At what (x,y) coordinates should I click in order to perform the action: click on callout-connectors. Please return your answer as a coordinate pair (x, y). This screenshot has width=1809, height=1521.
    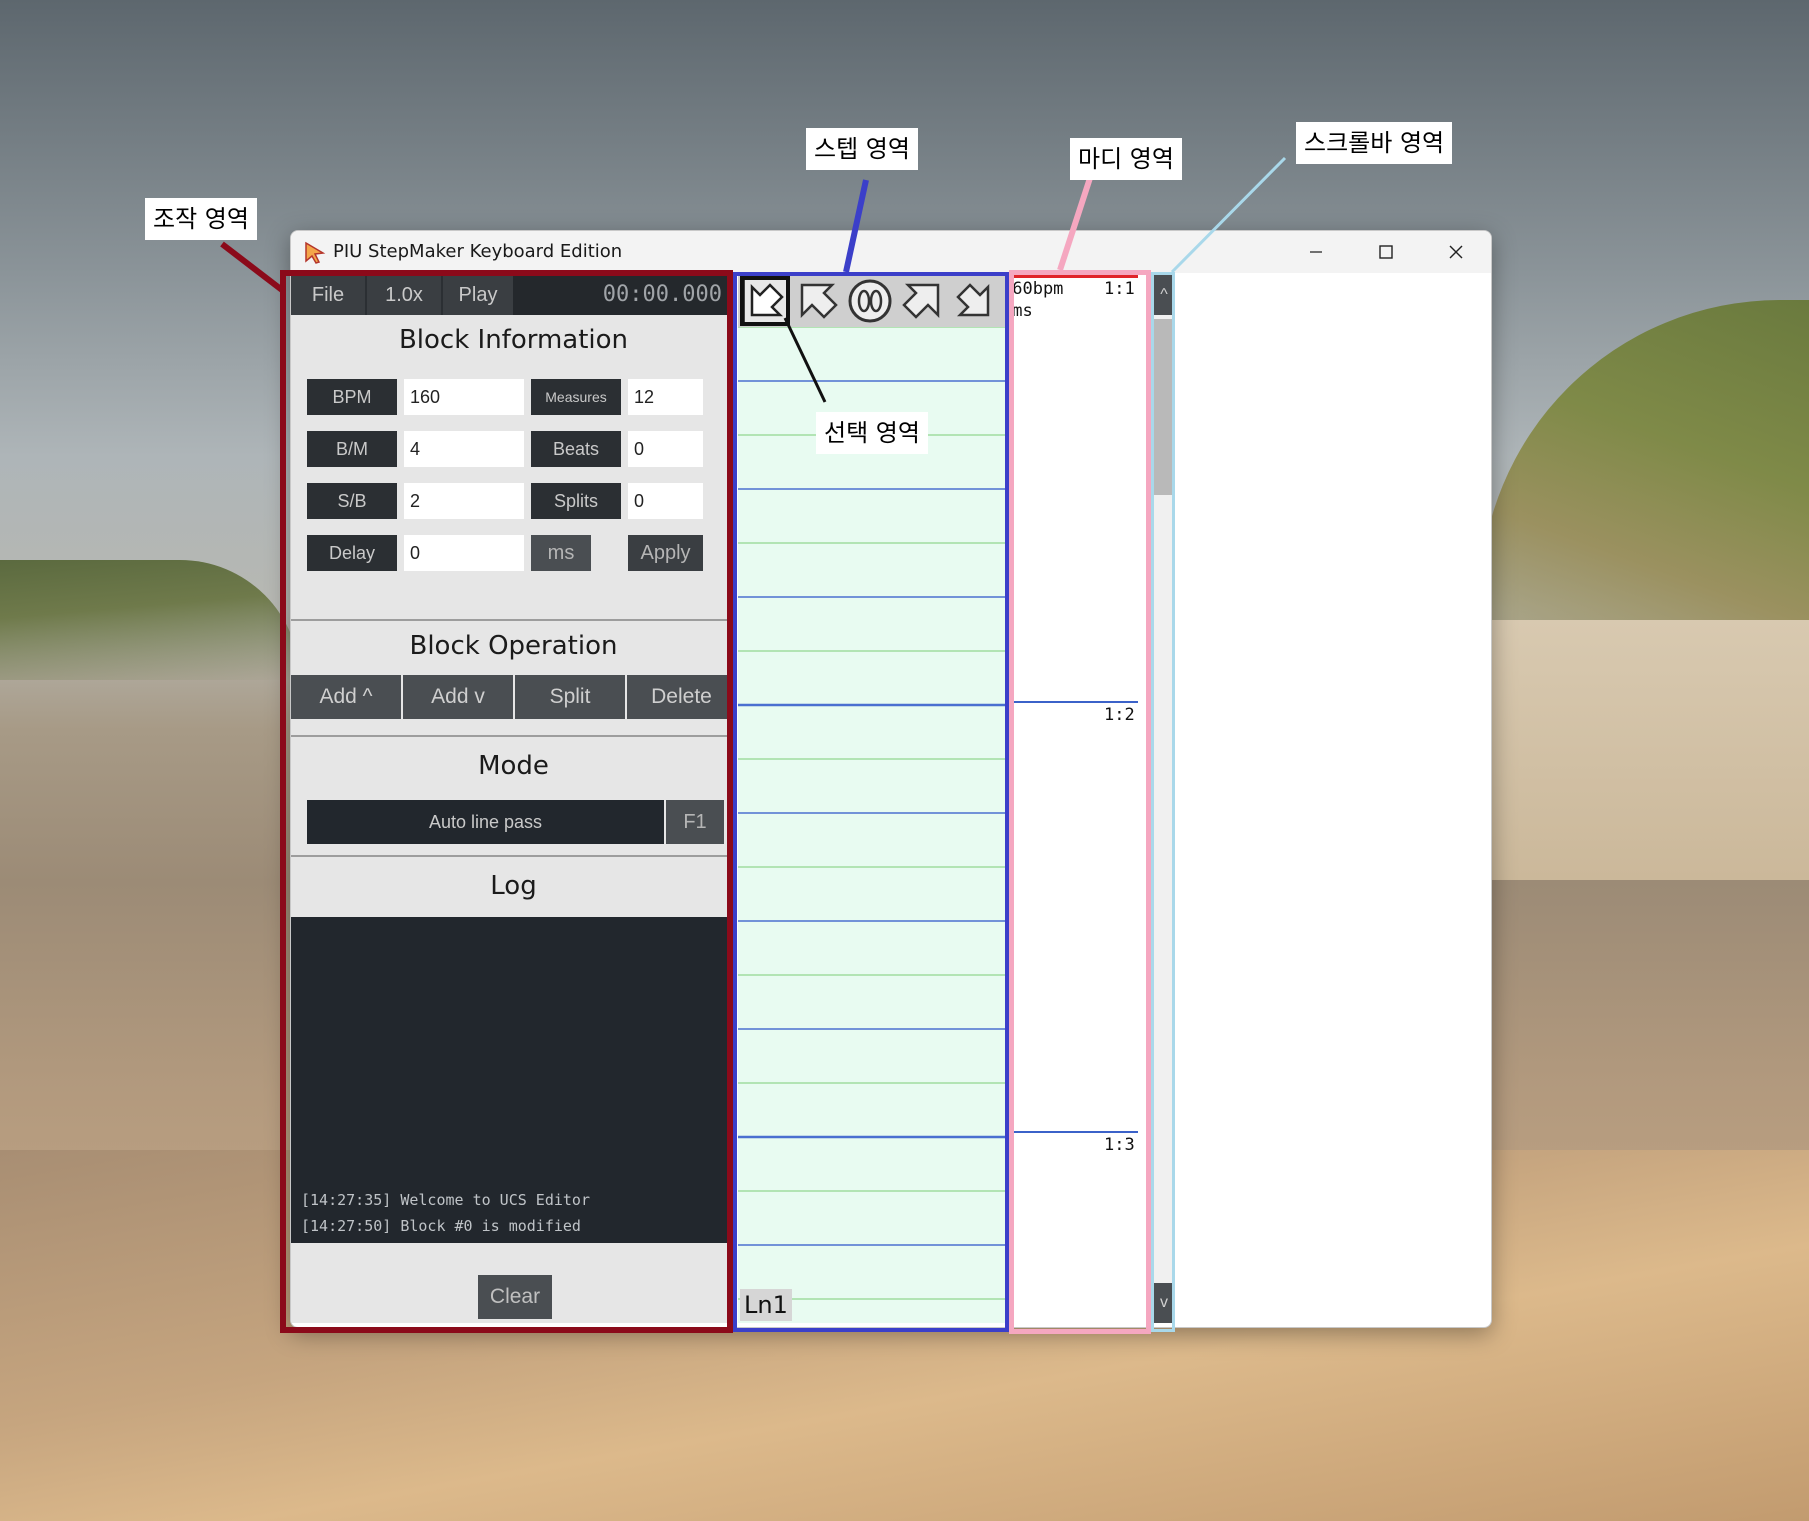
    Looking at the image, I should click on (753, 279).